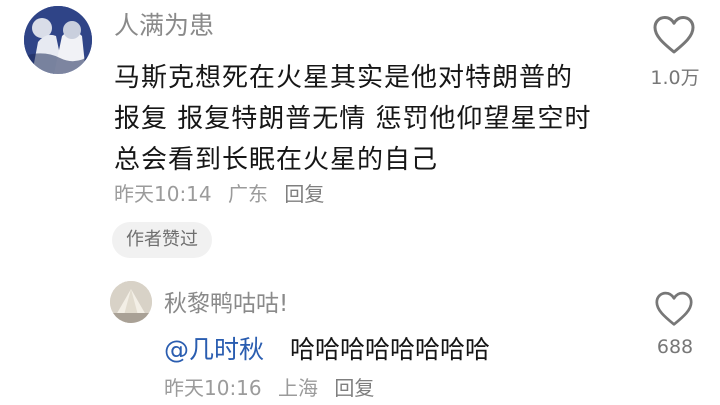  Describe the element at coordinates (276, 160) in the screenshot. I see `comment-line: 总会看到长眠在火星的自己` at that location.